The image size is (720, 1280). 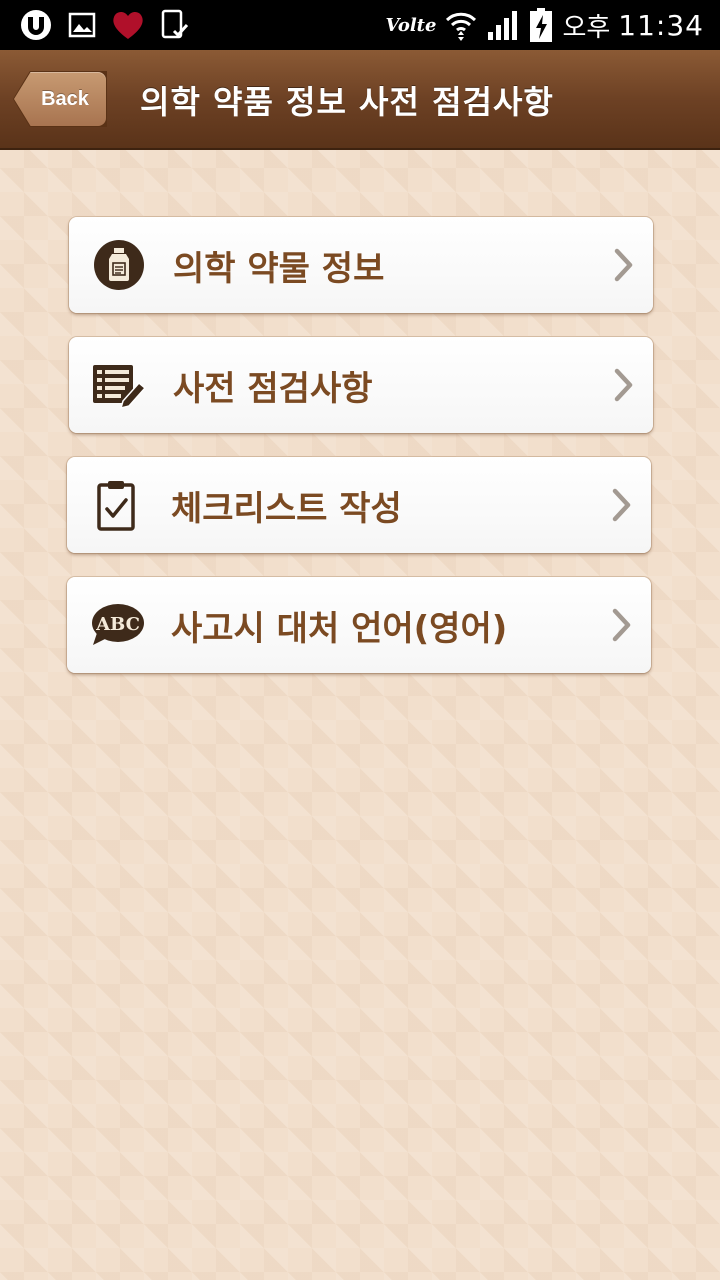 I want to click on menu-item-label: 체크리스트 작성, so click(x=286, y=508).